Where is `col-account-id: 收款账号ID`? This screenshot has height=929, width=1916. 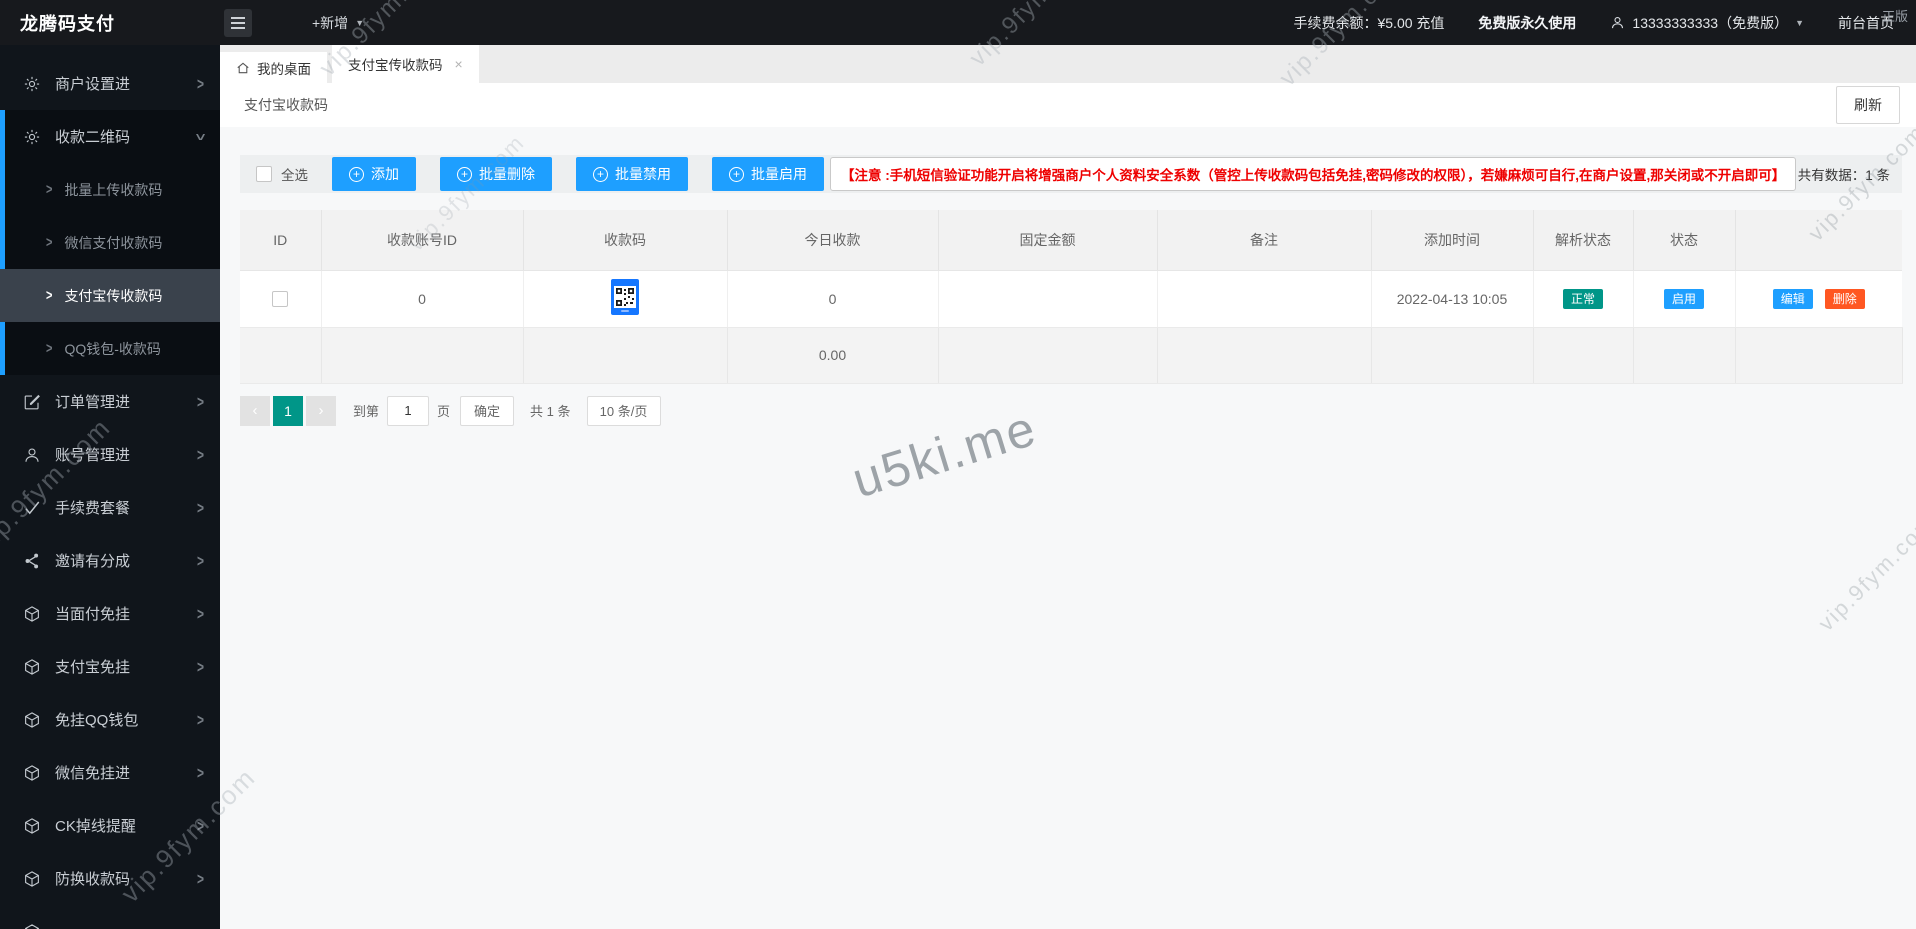
col-account-id: 收款账号ID is located at coordinates (422, 240).